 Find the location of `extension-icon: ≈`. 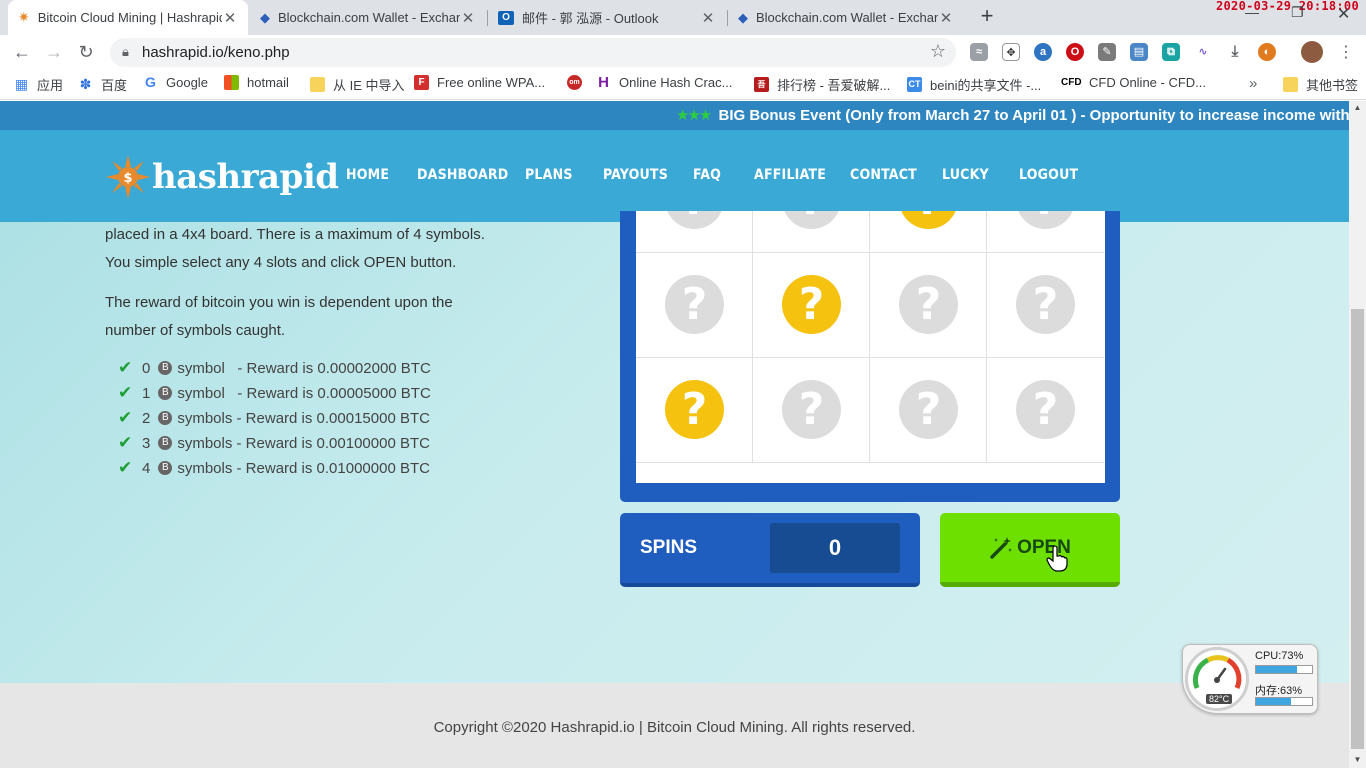

extension-icon: ≈ is located at coordinates (979, 52).